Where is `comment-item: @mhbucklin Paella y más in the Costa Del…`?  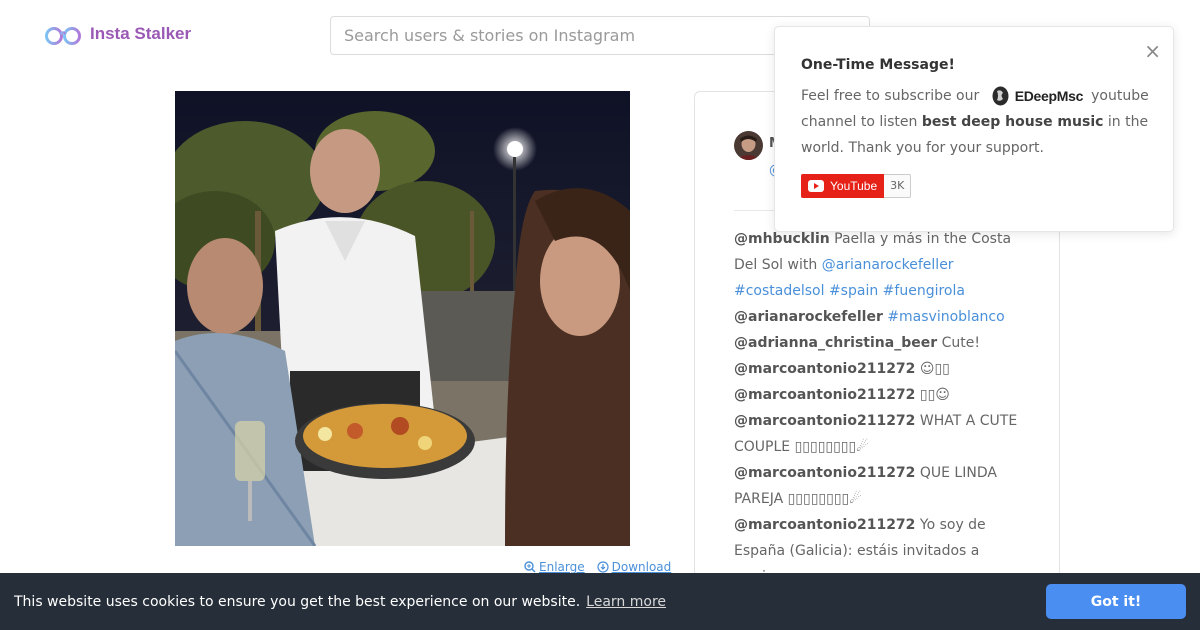 comment-item: @mhbucklin Paella y más in the Costa Del… is located at coordinates (879, 265).